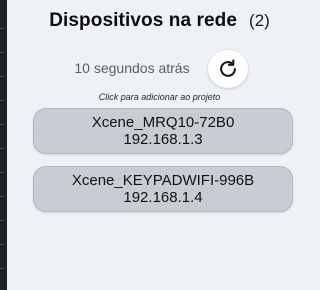 The height and width of the screenshot is (290, 320). I want to click on device-card: Xcene_KEYPADWIFI-996B 192.168.1.4, so click(163, 189).